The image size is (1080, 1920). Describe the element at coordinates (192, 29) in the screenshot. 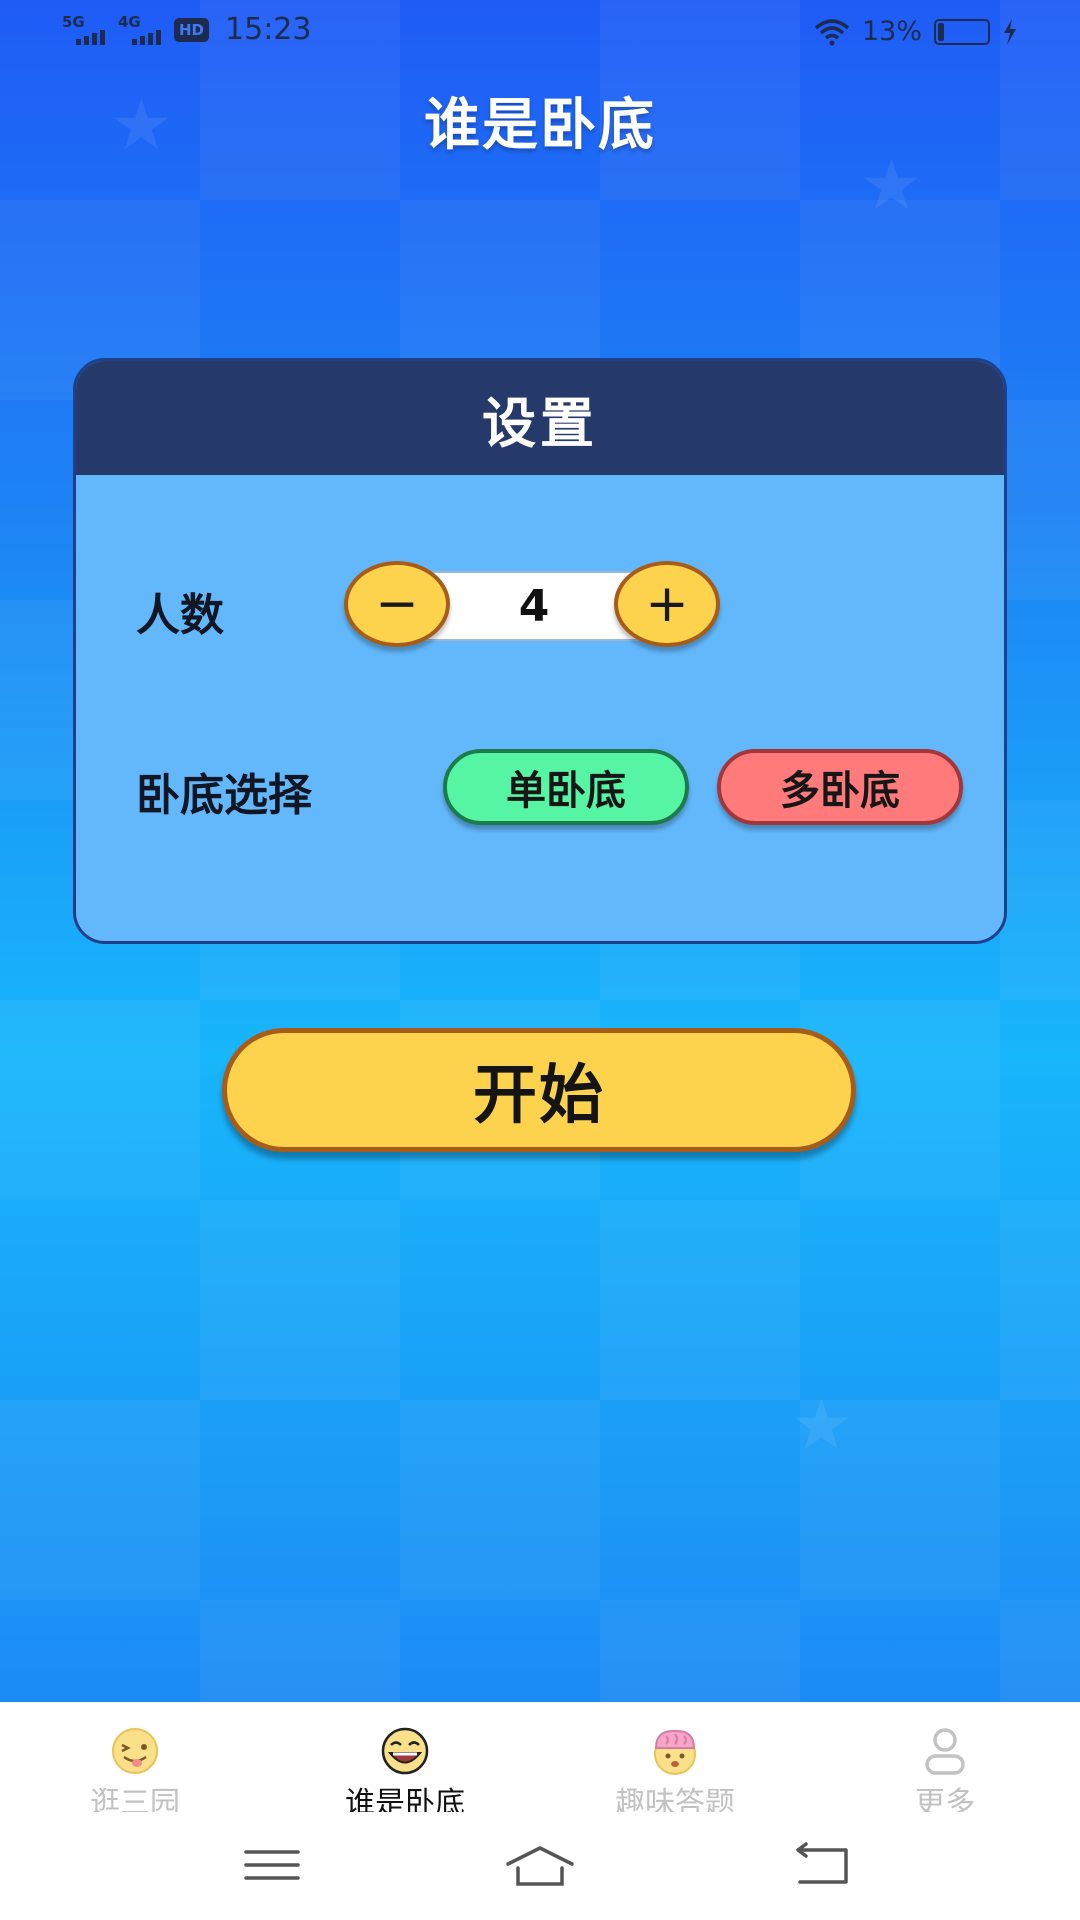

I see `hd-voice-badge: HD` at that location.